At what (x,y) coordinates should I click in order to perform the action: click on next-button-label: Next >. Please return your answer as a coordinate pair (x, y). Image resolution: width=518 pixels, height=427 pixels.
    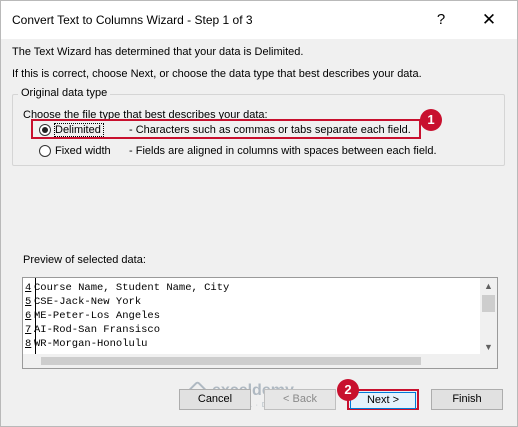
    Looking at the image, I should click on (383, 400).